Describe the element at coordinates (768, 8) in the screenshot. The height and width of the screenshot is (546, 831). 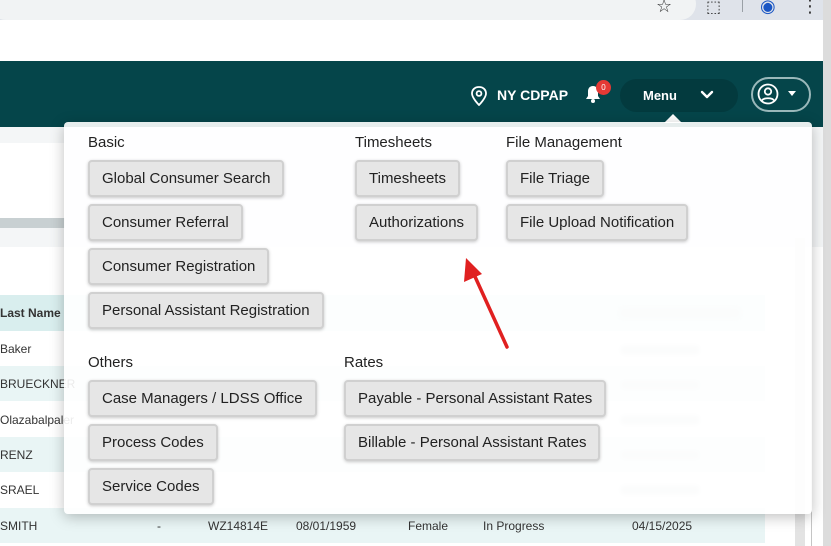
I see `profile-icon: ◉` at that location.